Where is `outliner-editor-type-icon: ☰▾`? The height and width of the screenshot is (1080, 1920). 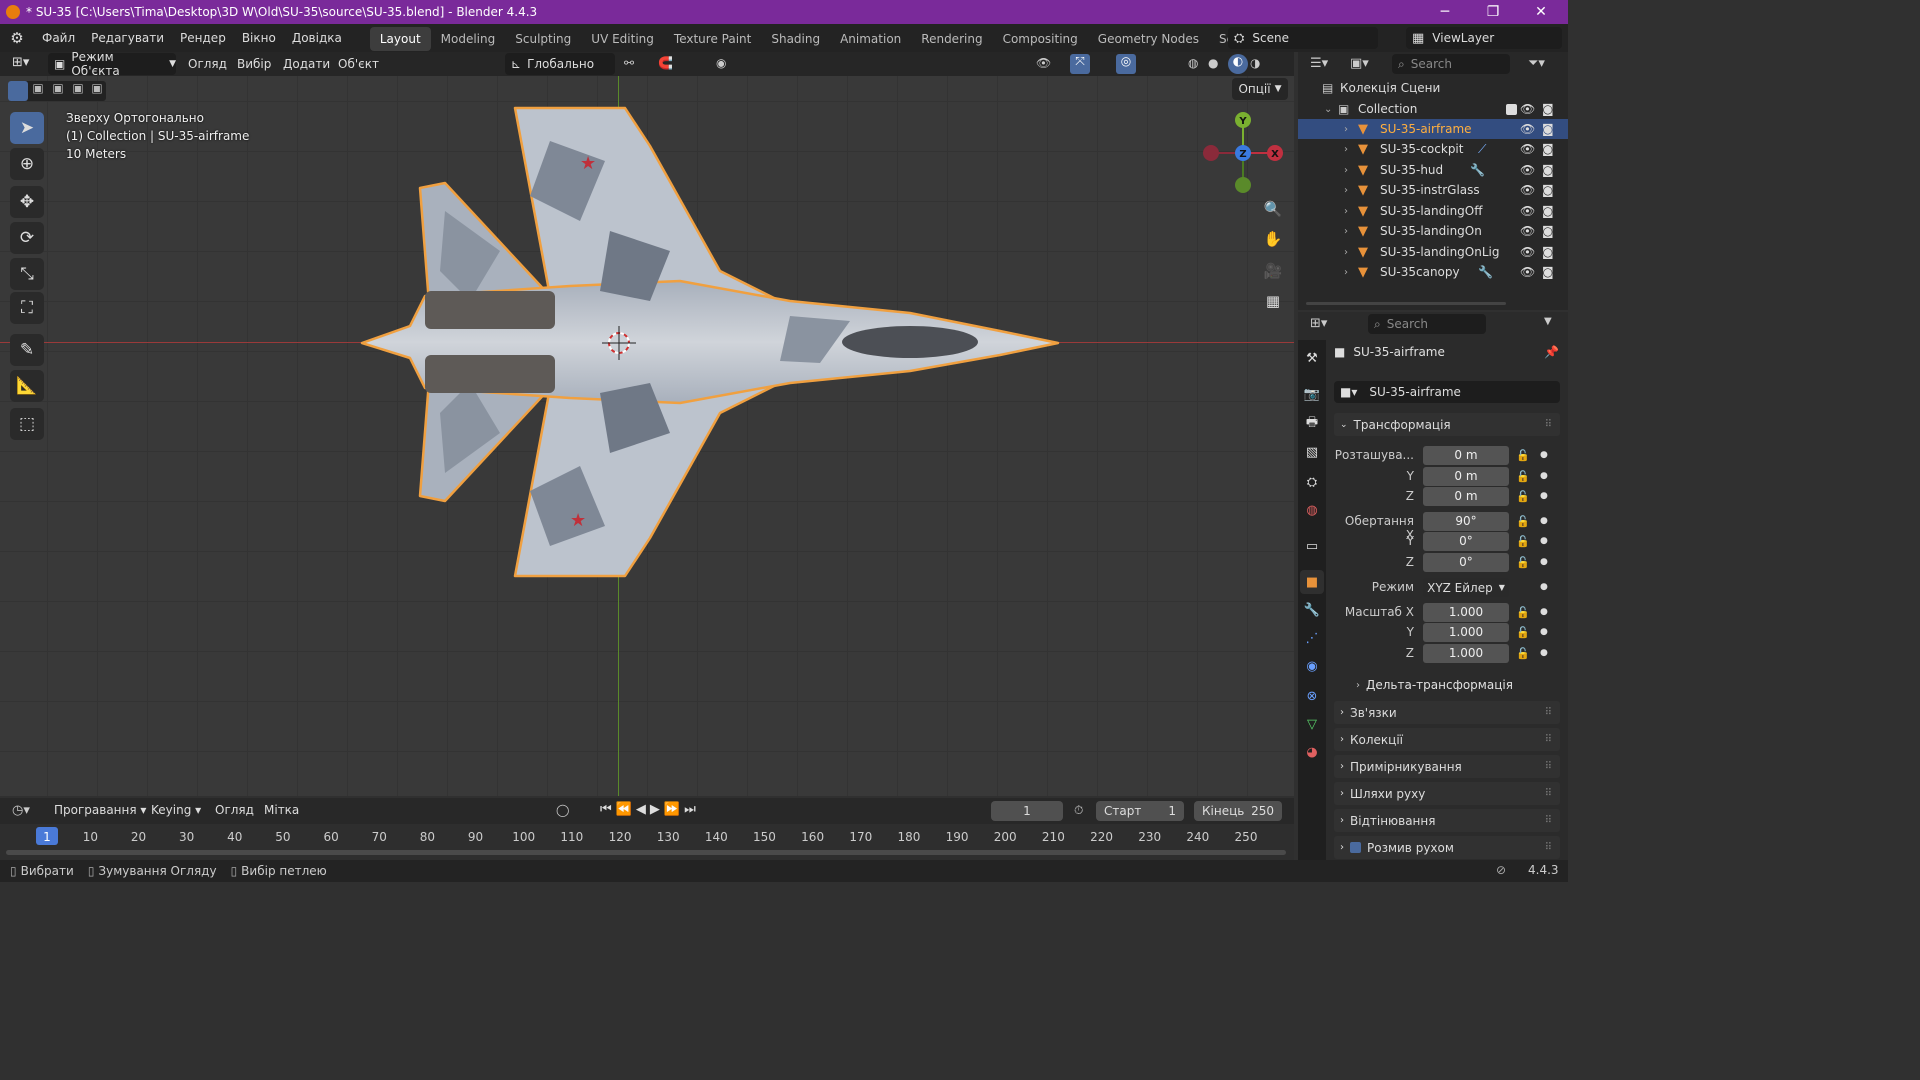 outliner-editor-type-icon: ☰▾ is located at coordinates (1319, 63).